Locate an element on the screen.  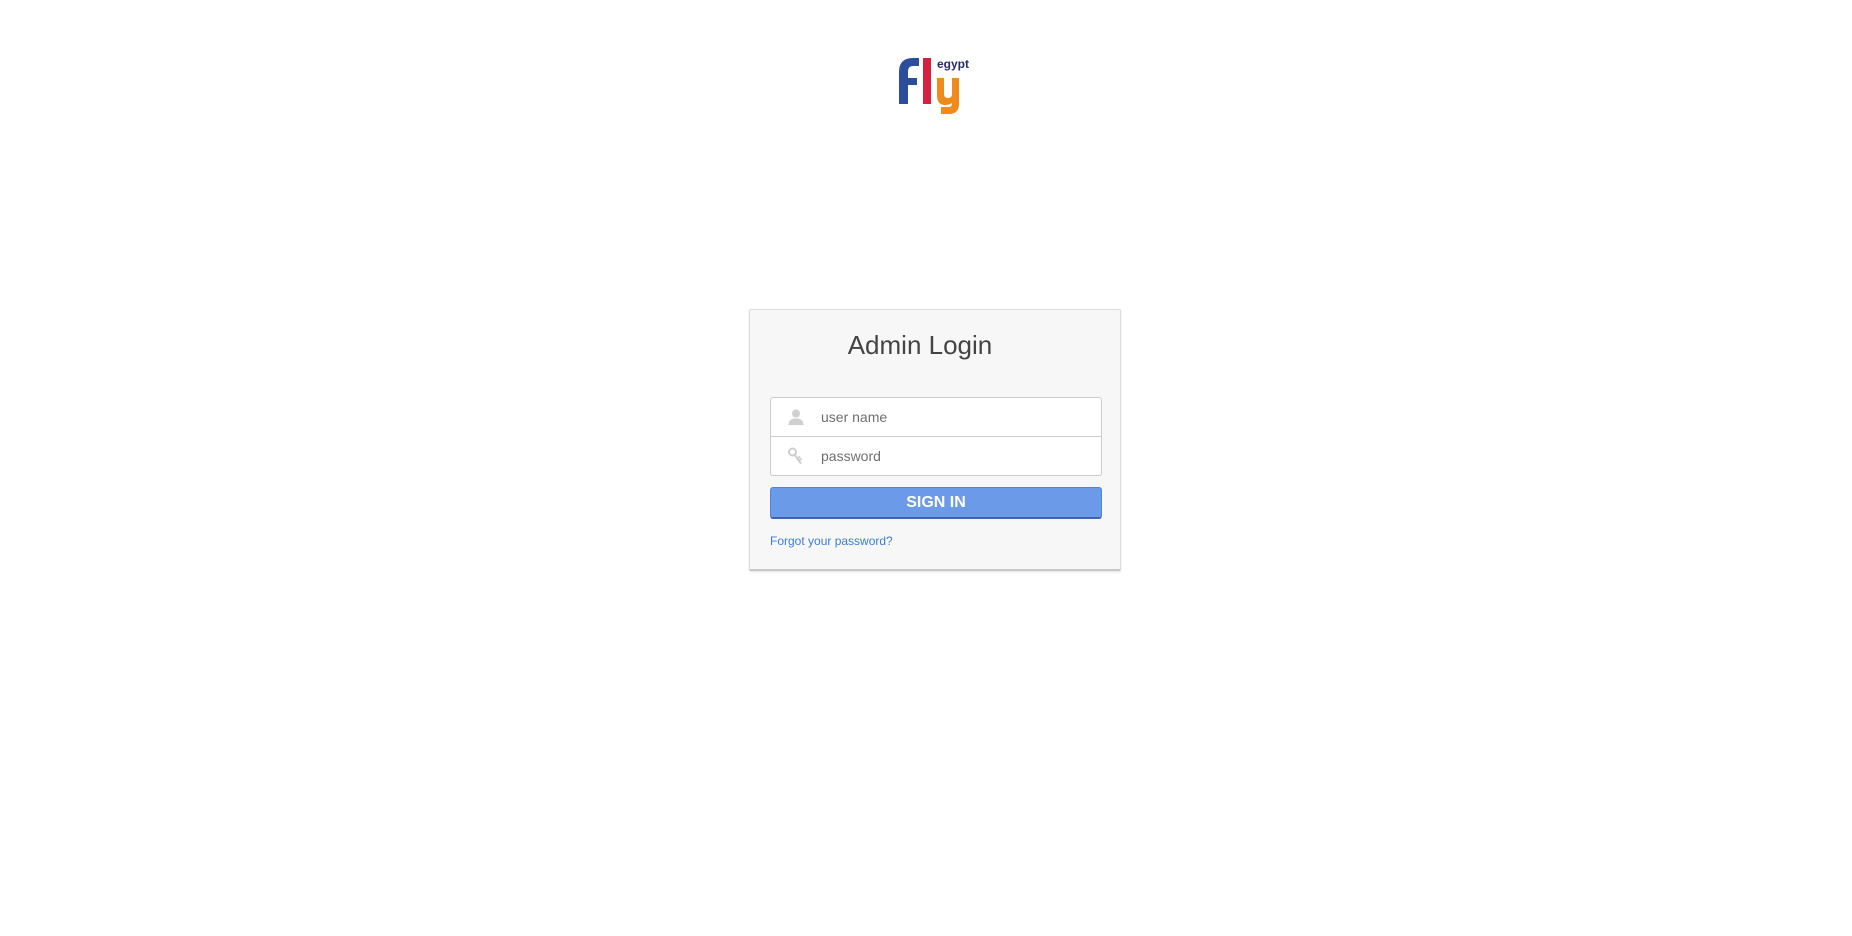
logo-graphic: egypt is located at coordinates (934, 85).